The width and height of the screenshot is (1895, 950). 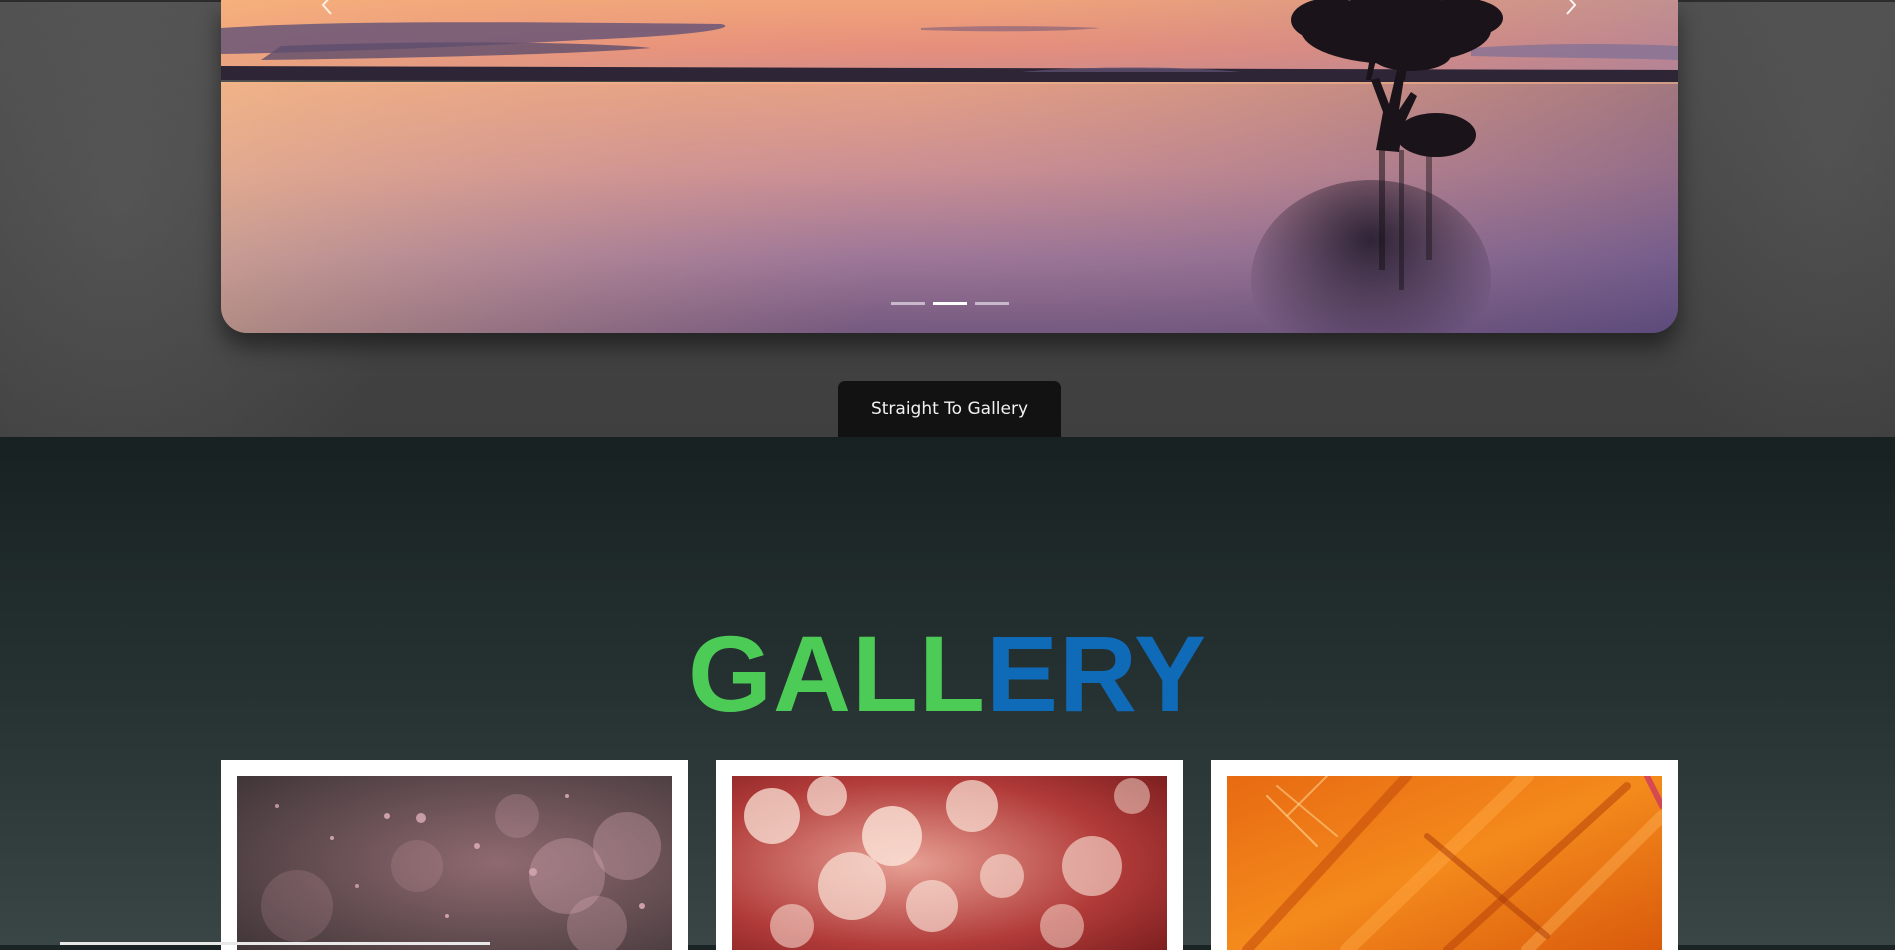 I want to click on straight-to-gallery-button: Straight To Gallery, so click(x=949, y=409).